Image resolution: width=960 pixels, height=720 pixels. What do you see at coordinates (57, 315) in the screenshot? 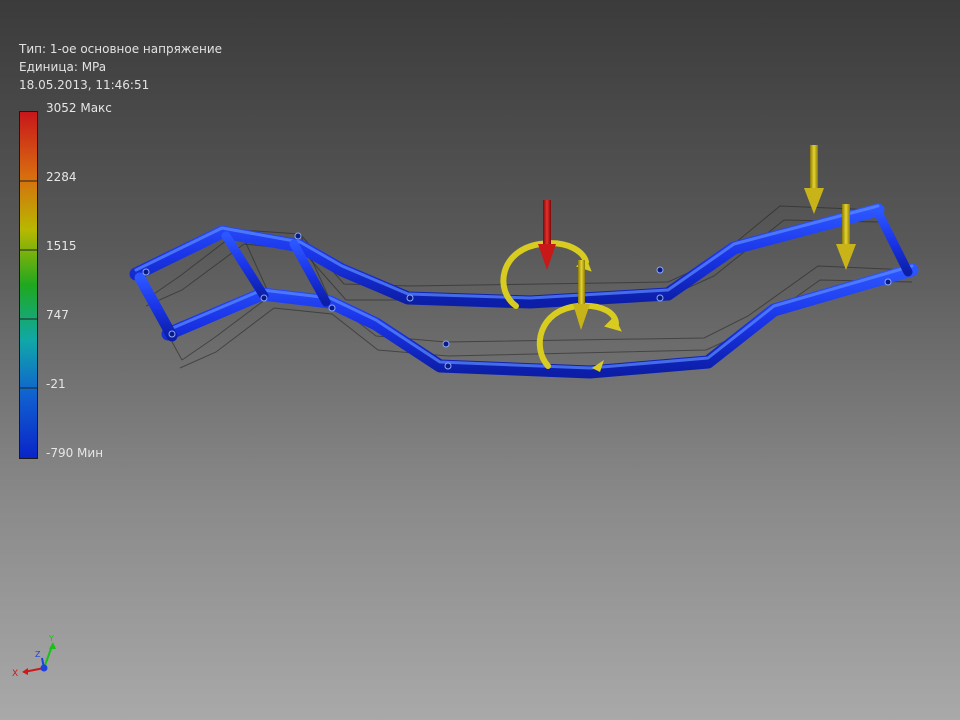
I see `legend-tick-label: 747` at bounding box center [57, 315].